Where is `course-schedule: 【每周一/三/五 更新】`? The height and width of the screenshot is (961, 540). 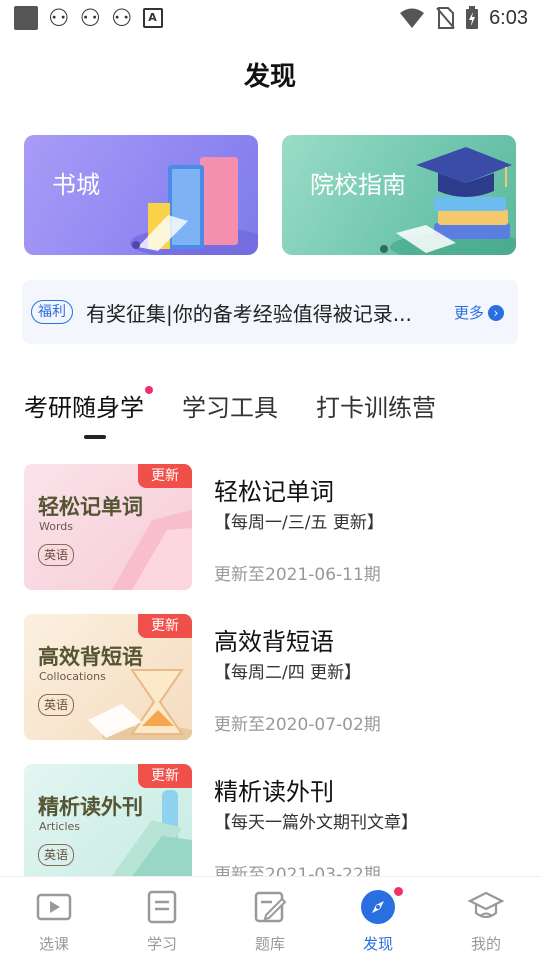 course-schedule: 【每周一/三/五 更新】 is located at coordinates (299, 523).